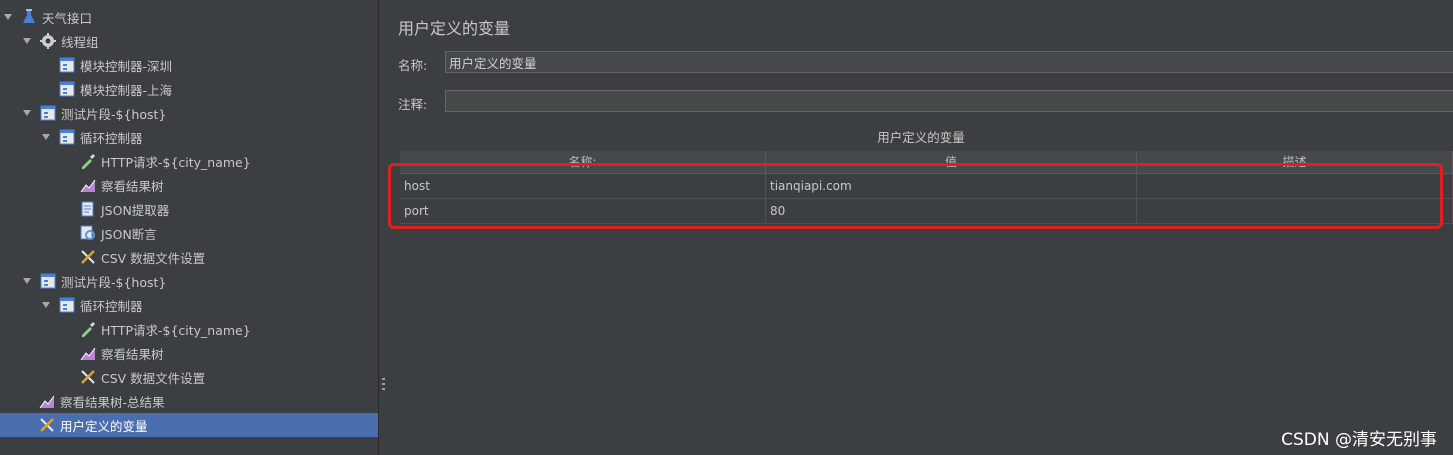  I want to click on variables-table: 名称: 值 描述 host tianqiapi.com port 80, so click(926, 187).